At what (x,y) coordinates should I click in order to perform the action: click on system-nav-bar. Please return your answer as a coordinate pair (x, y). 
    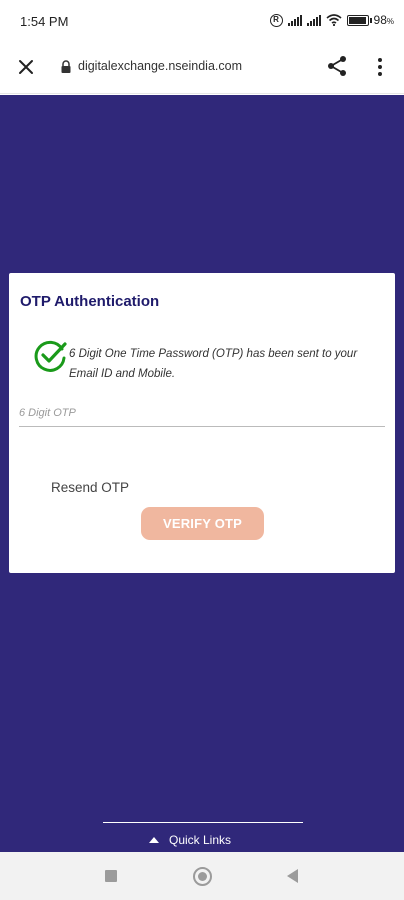
    Looking at the image, I should click on (202, 876).